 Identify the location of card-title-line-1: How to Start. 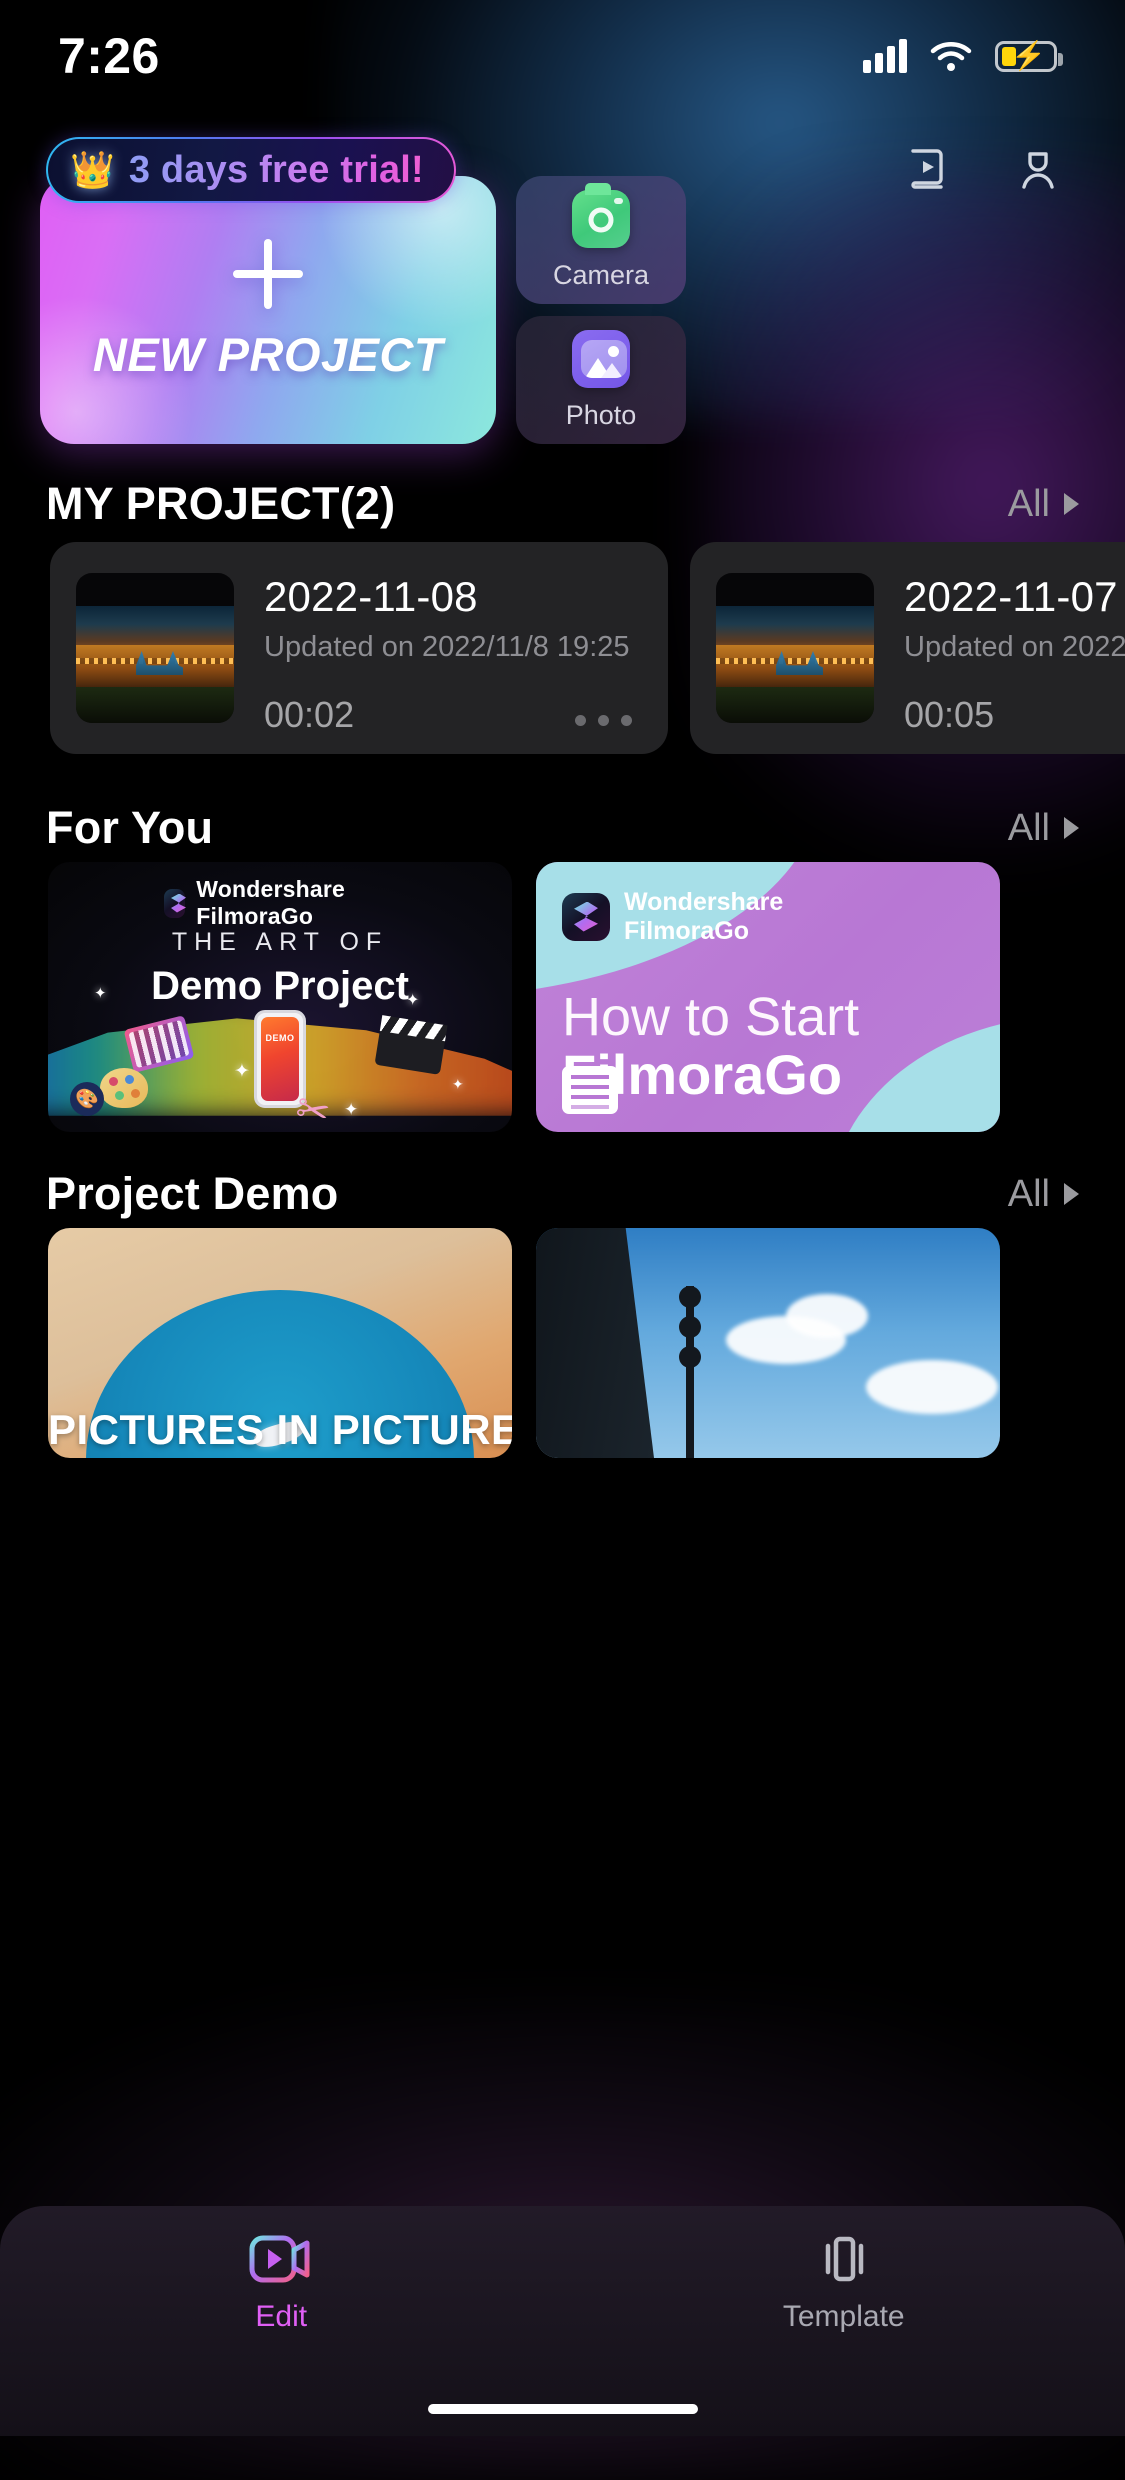
(710, 1017).